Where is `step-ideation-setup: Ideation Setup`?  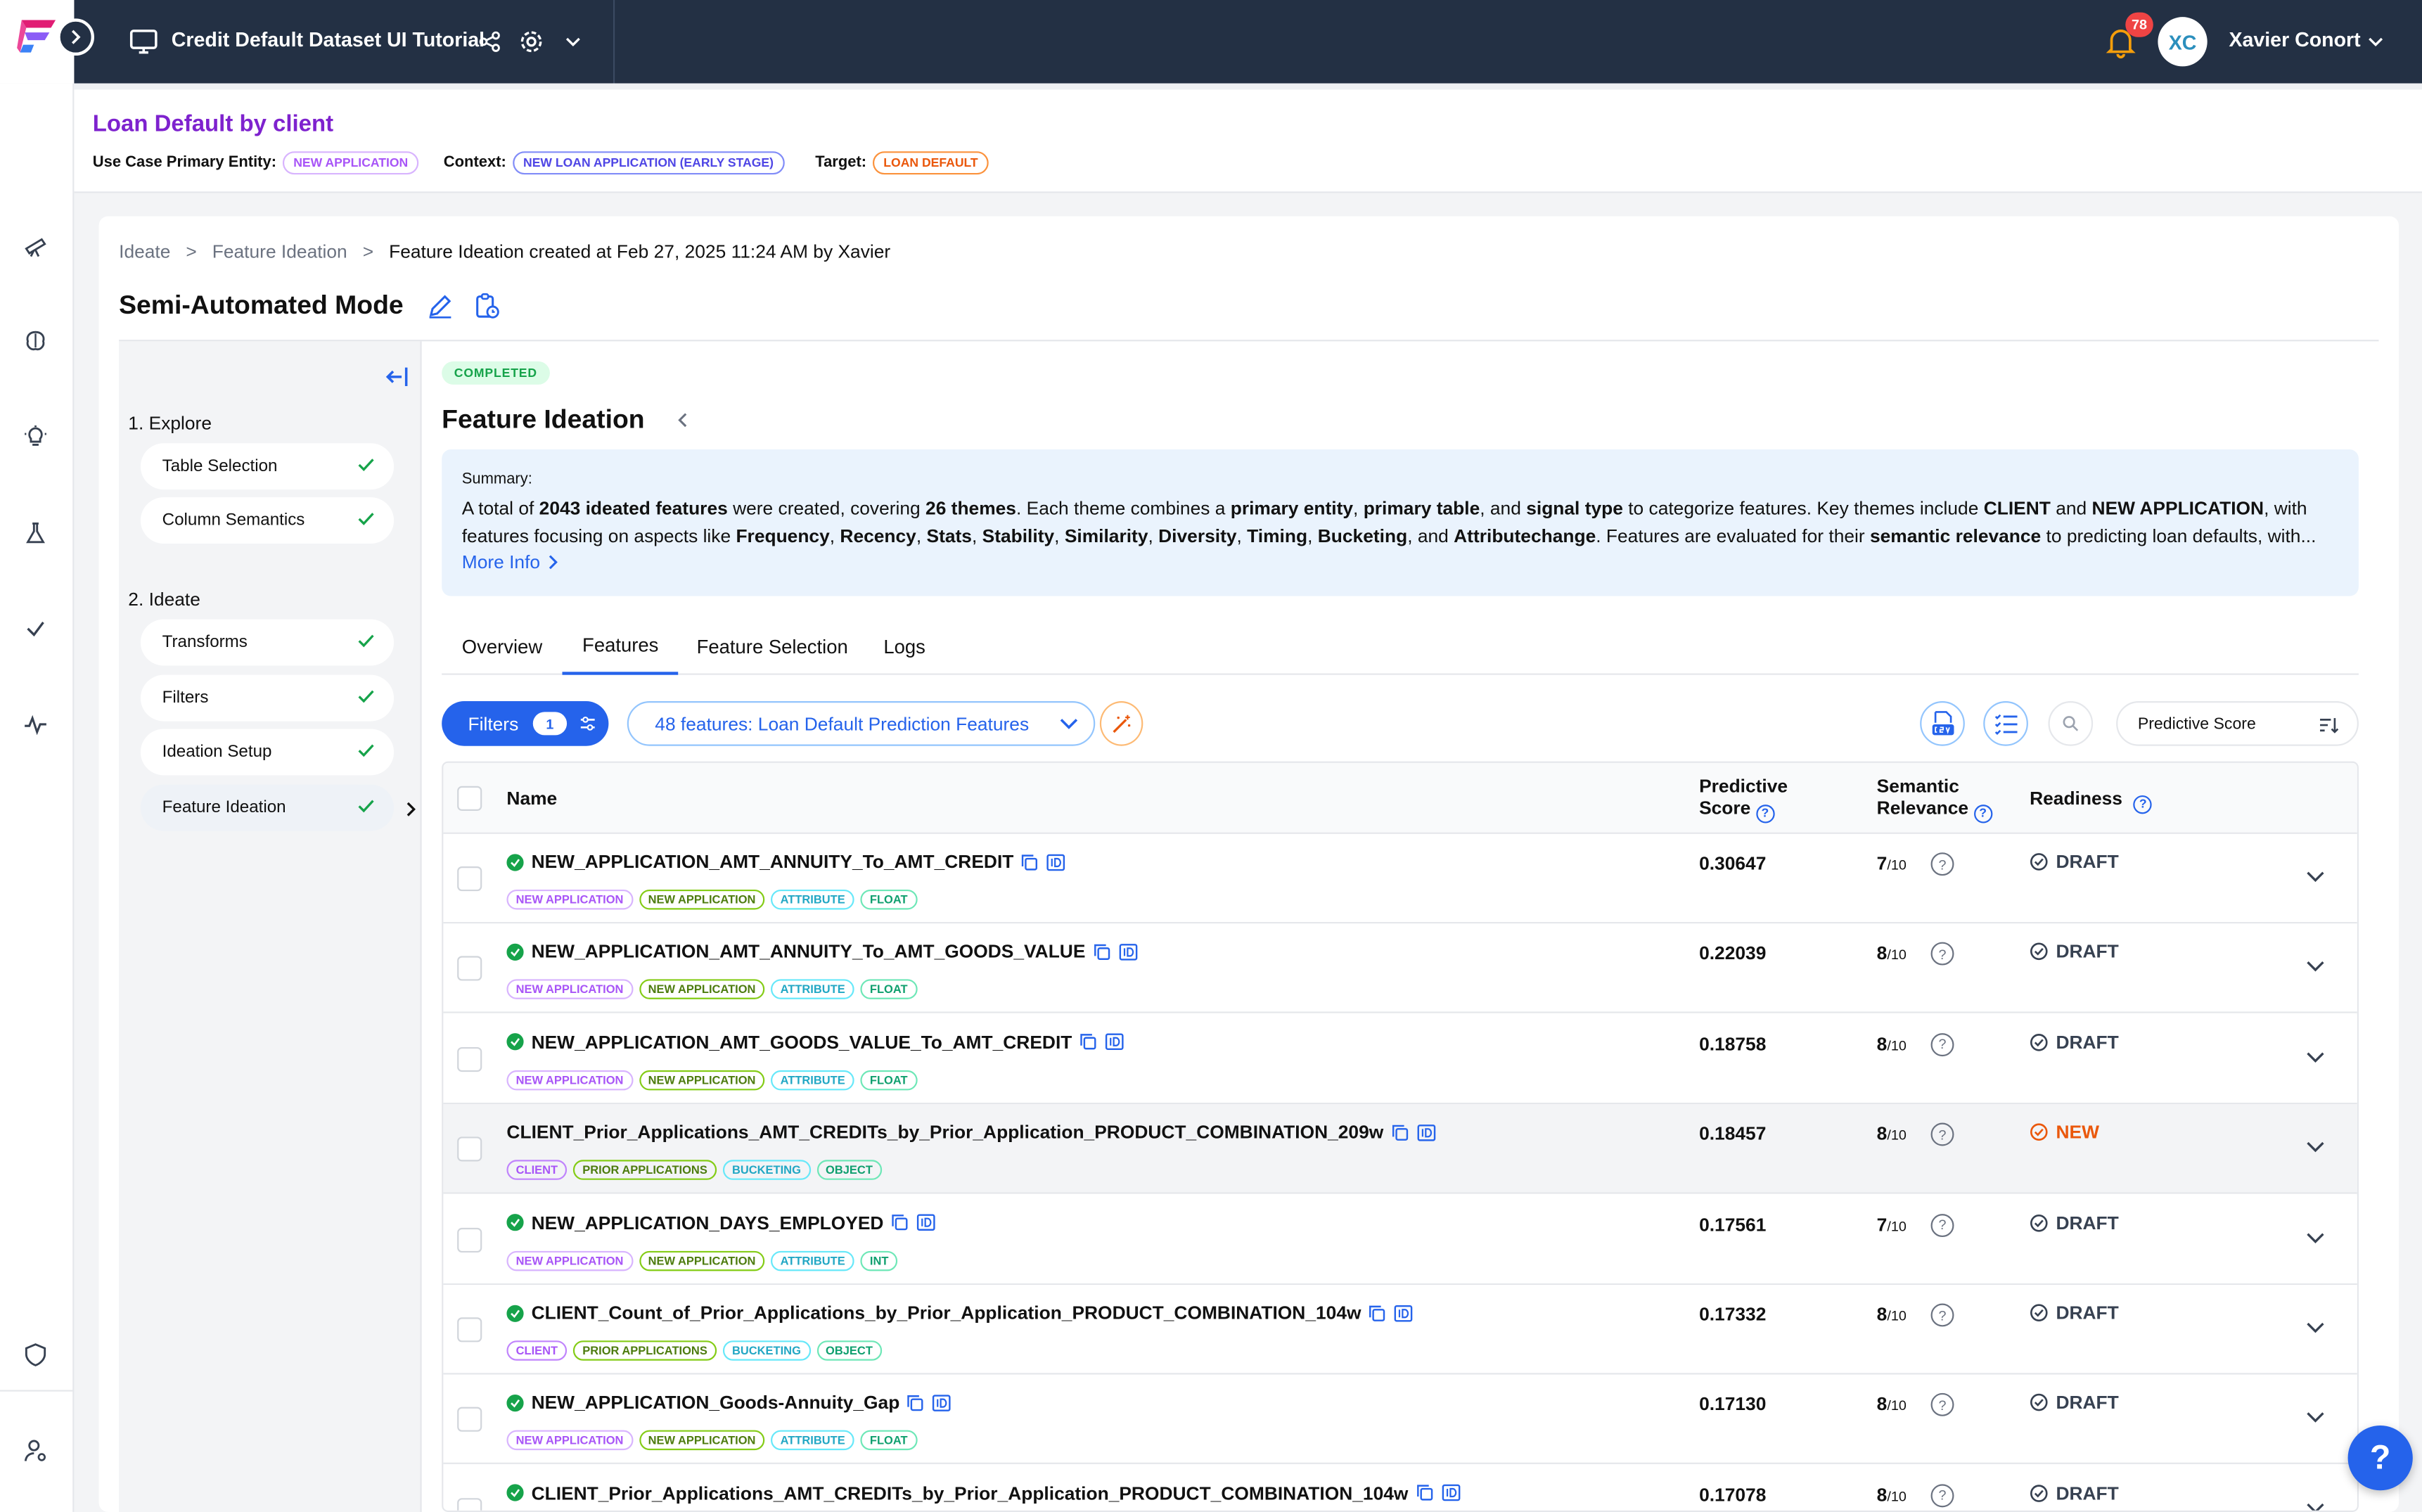
step-ideation-setup: Ideation Setup is located at coordinates (267, 752).